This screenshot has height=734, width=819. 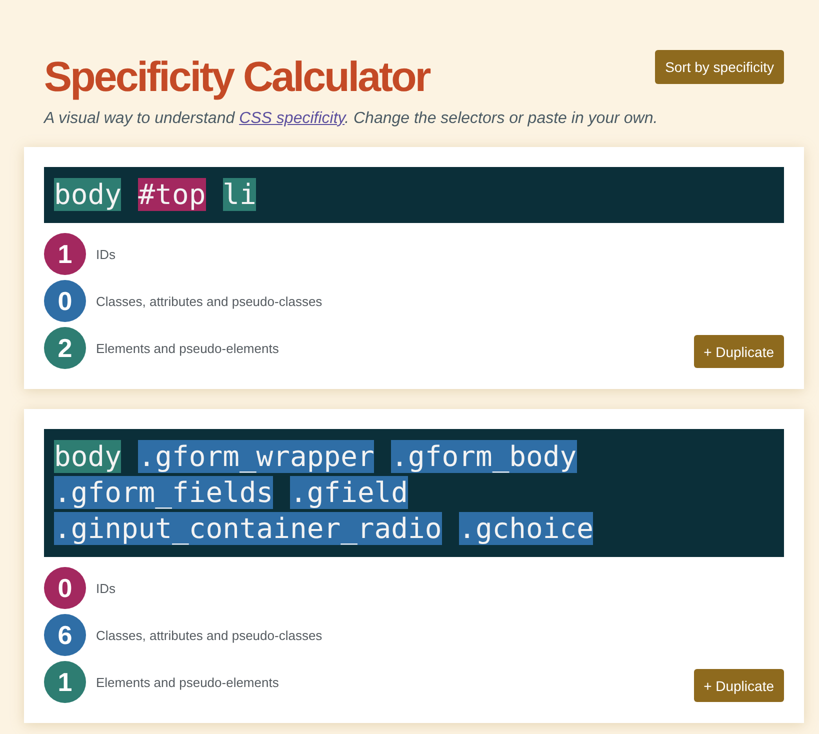 What do you see at coordinates (414, 195) in the screenshot?
I see `selector-input: body #top li` at bounding box center [414, 195].